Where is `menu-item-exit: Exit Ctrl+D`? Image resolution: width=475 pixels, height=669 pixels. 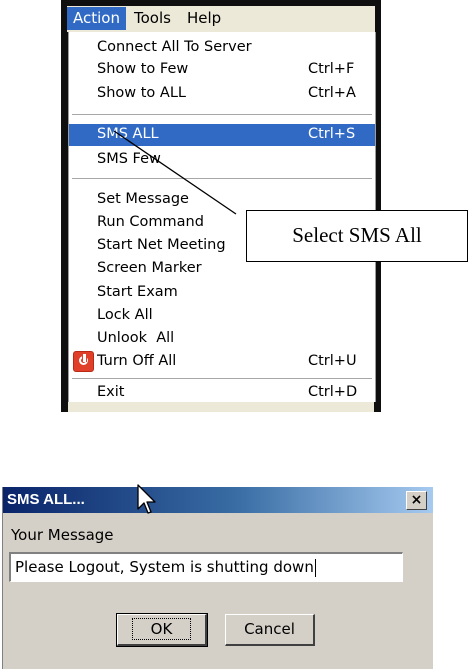 menu-item-exit: Exit Ctrl+D is located at coordinates (222, 392).